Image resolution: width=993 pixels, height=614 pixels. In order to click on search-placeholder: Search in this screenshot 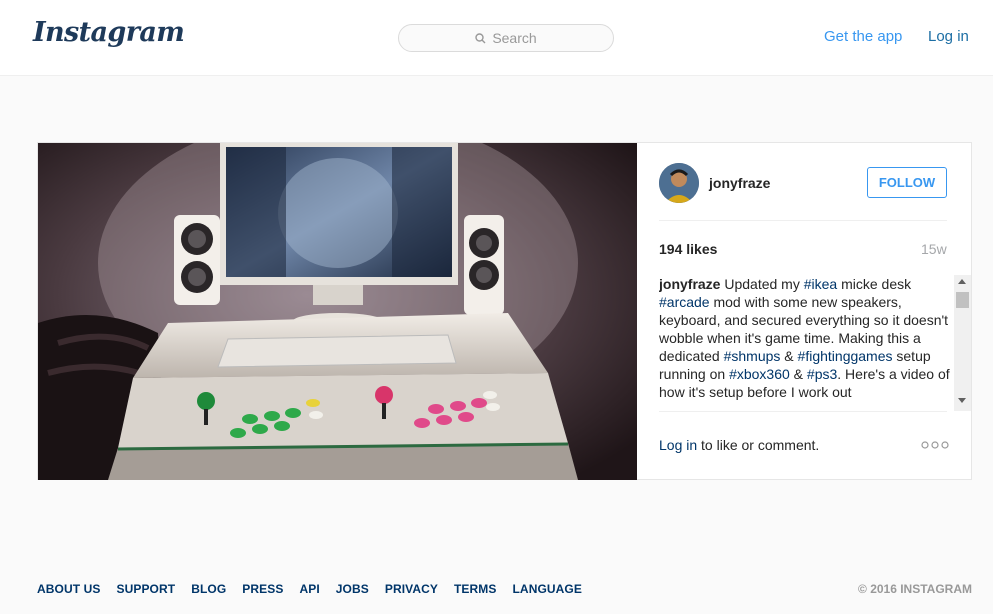, I will do `click(514, 38)`.